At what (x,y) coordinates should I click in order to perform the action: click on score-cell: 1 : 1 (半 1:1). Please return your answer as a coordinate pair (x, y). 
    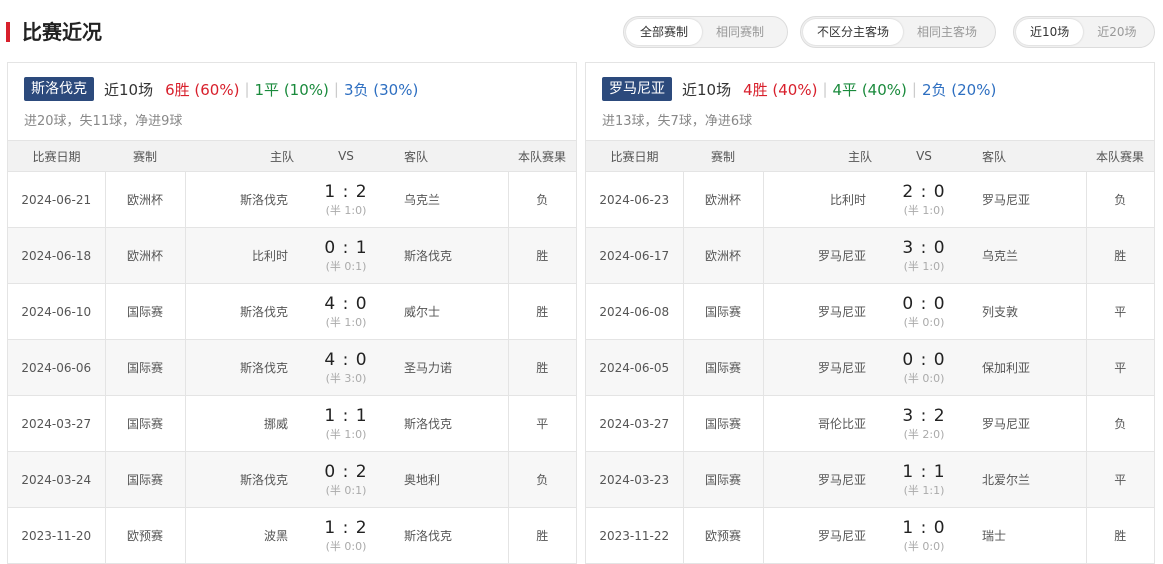
    Looking at the image, I should click on (924, 479).